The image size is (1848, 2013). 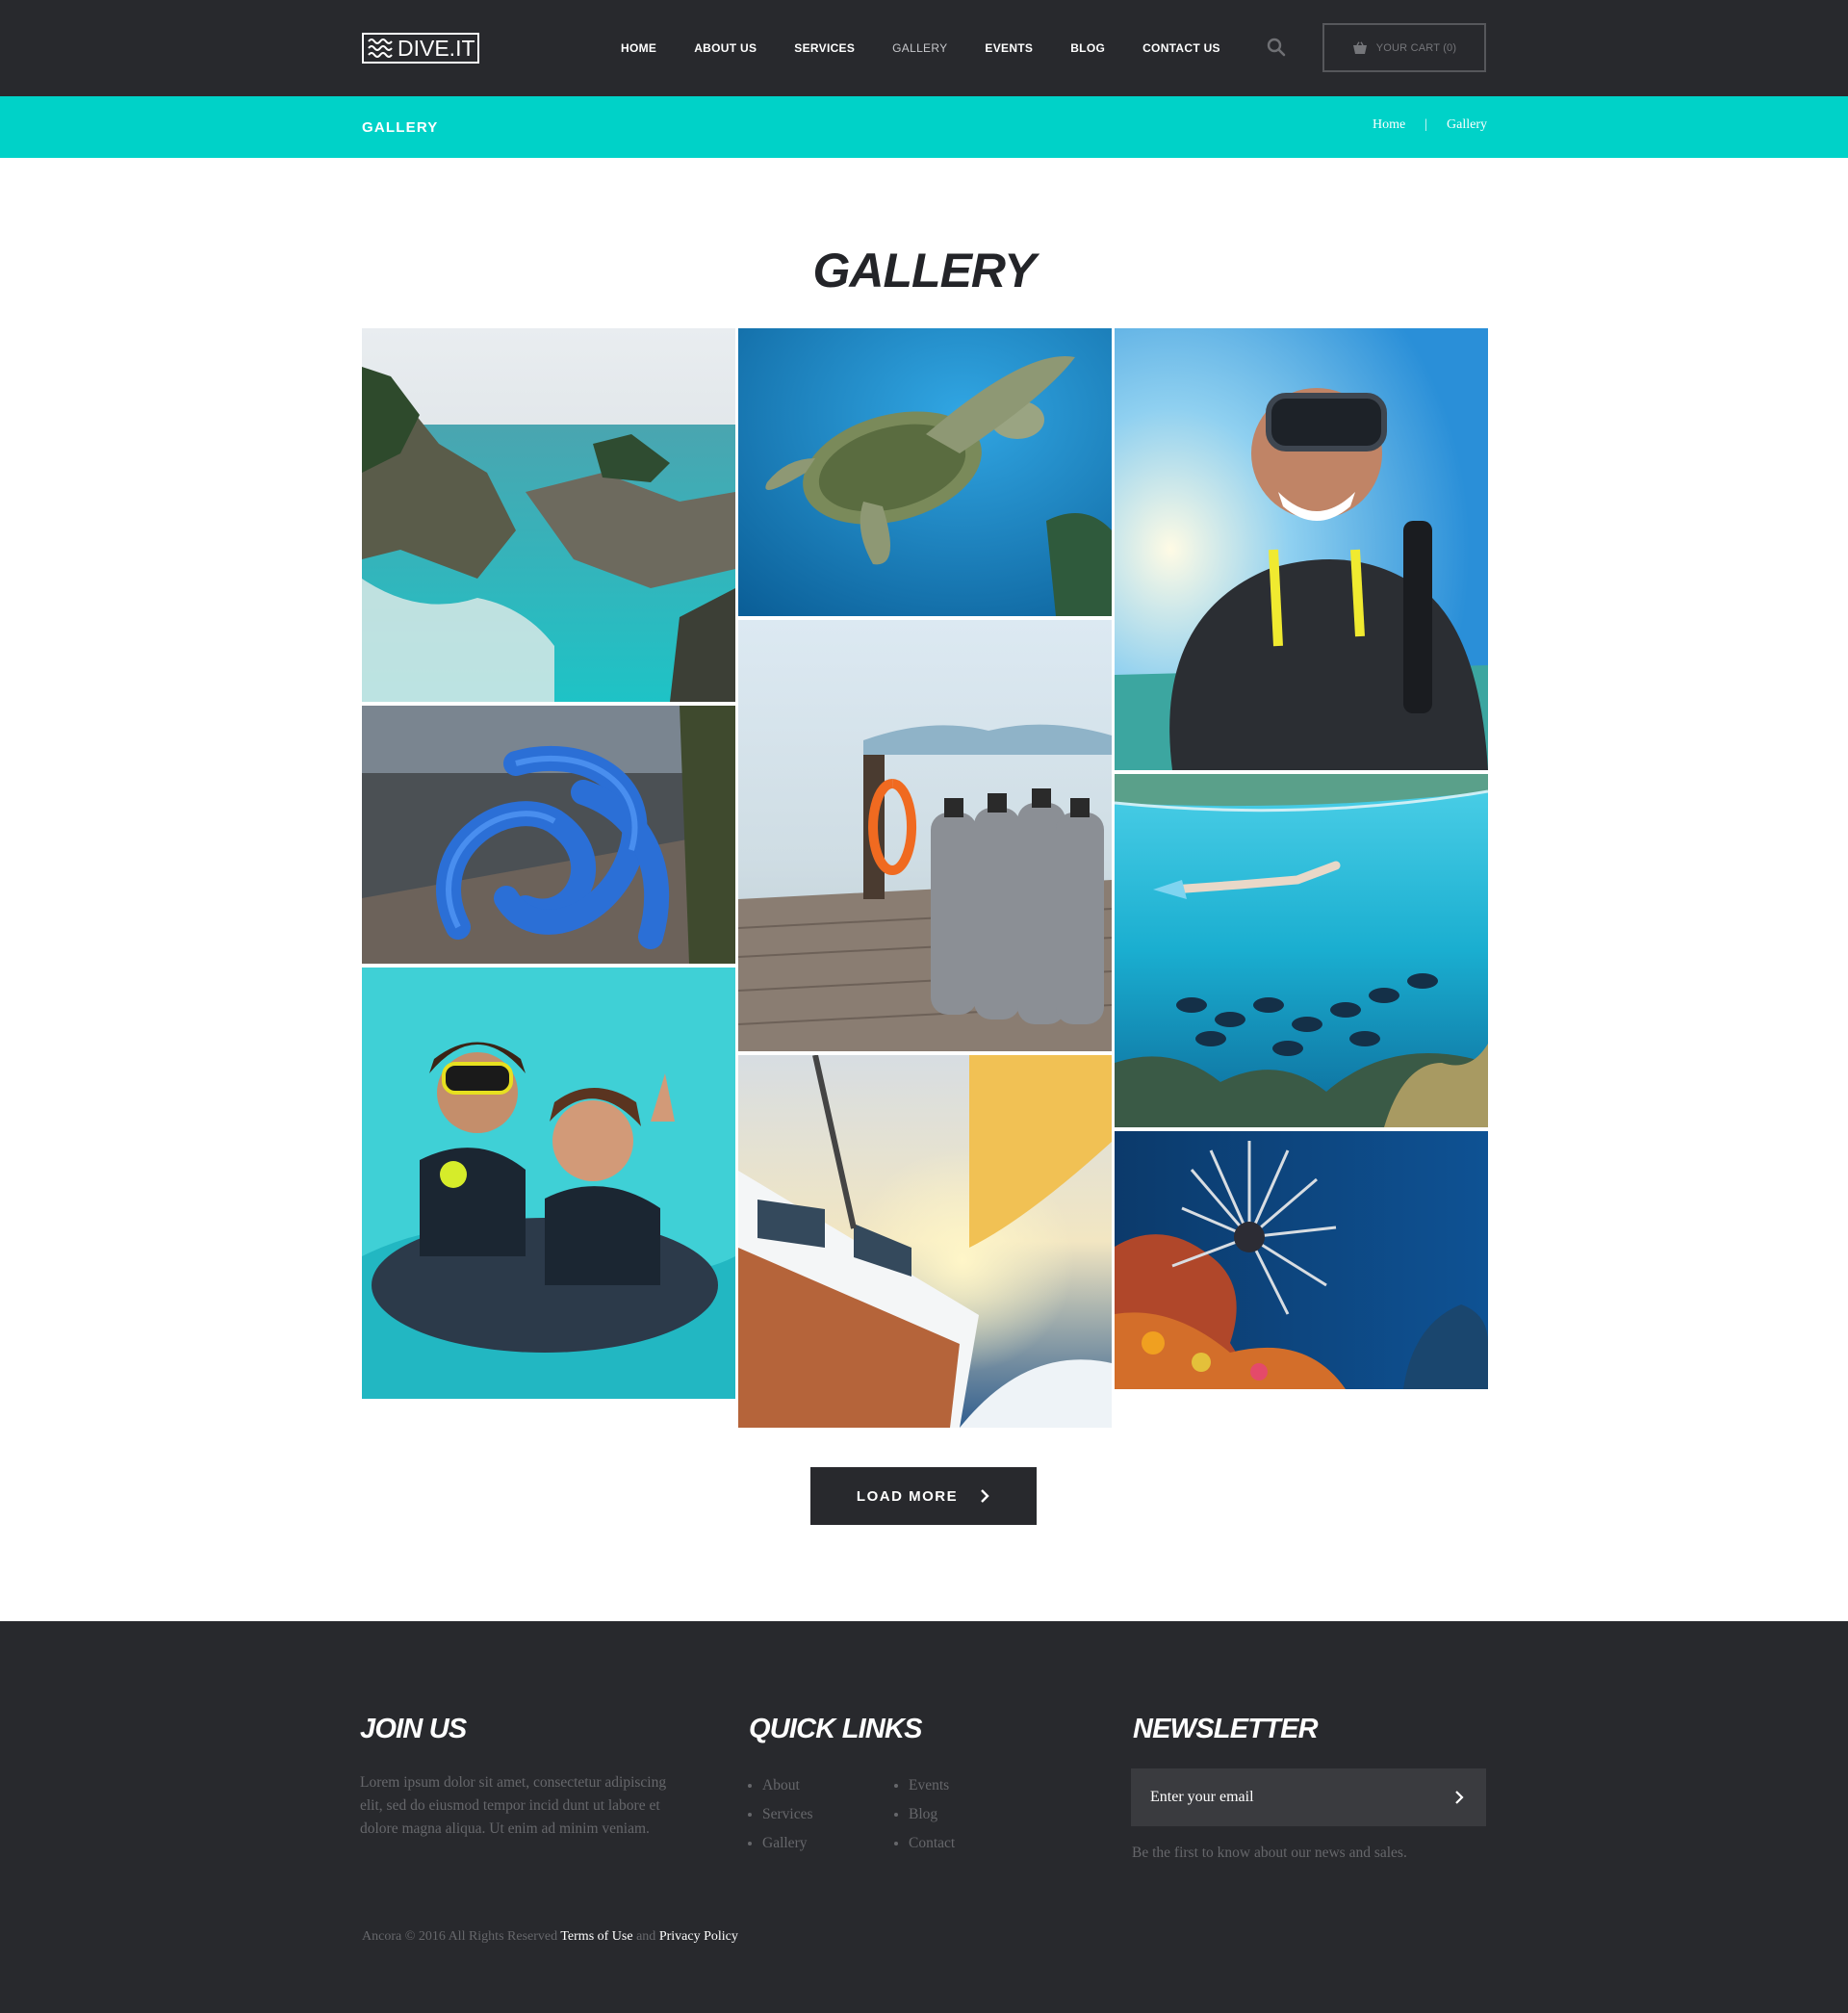 I want to click on nav-home: HOME, so click(x=638, y=48).